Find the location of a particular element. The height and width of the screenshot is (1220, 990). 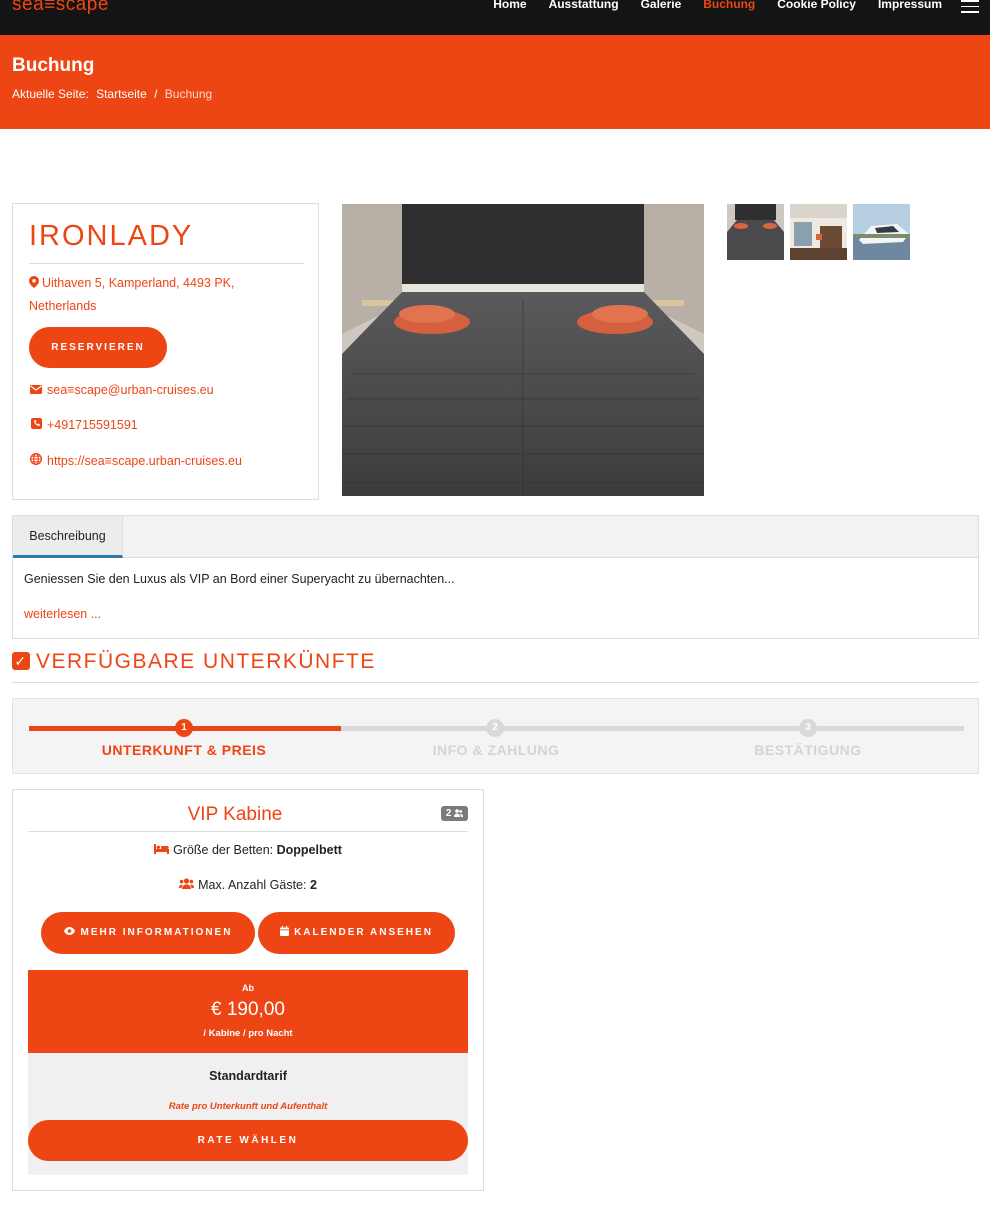

select-rate-button: RATE WÄHLEN is located at coordinates (248, 1140).